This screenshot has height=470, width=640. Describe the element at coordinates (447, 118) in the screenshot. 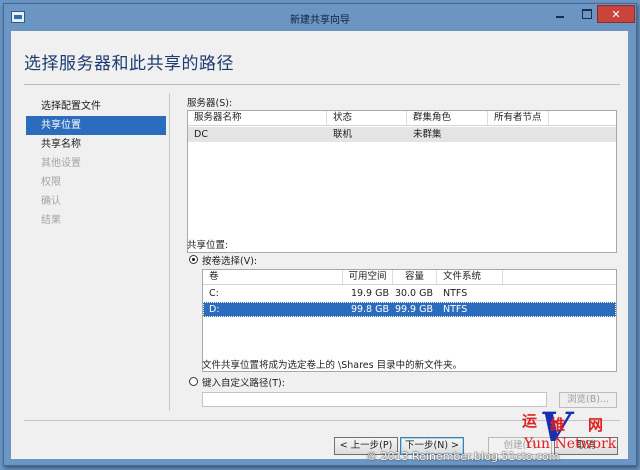

I see `servers-col-role: 群集角色` at that location.